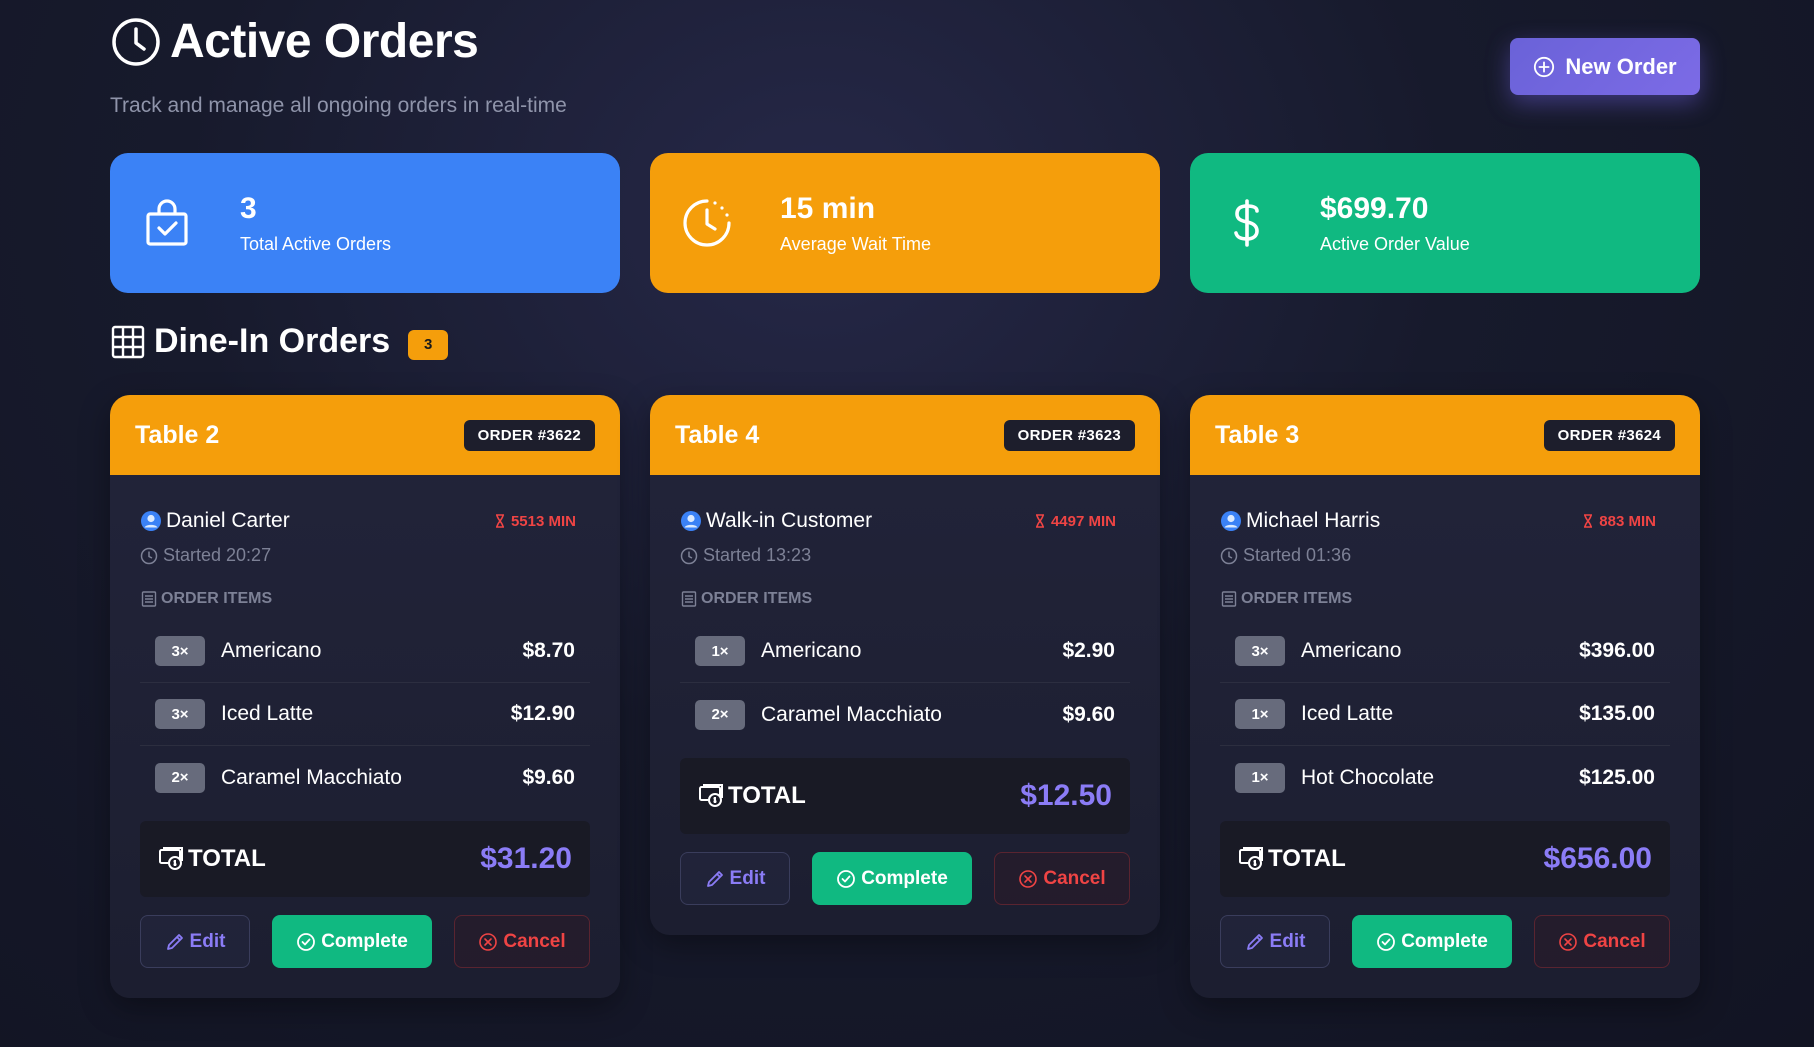  What do you see at coordinates (1544, 66) in the screenshot?
I see `plus-circle-icon` at bounding box center [1544, 66].